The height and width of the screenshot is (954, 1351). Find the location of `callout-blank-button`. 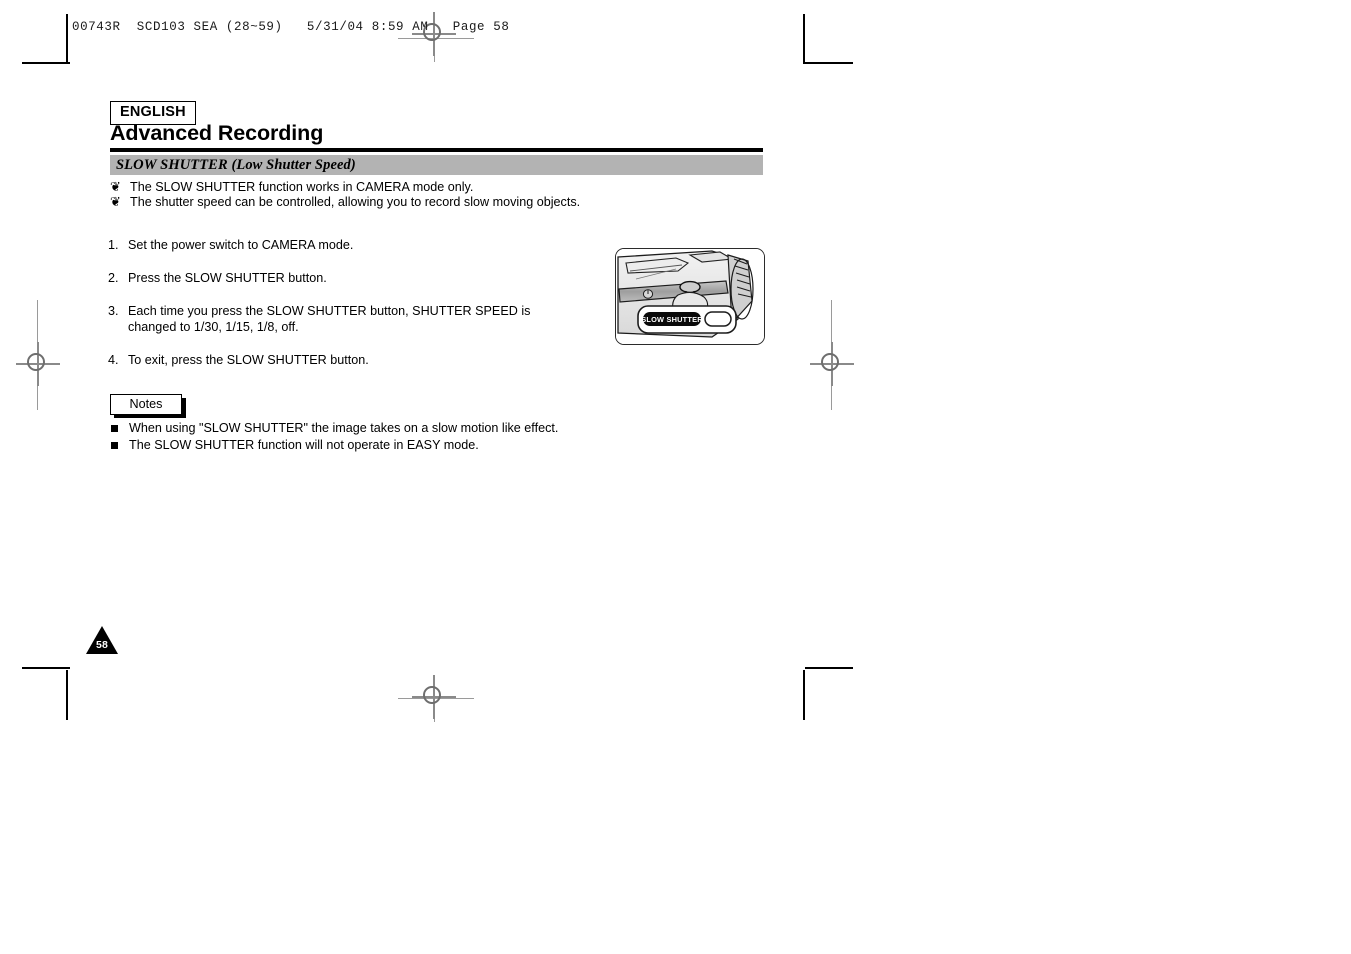

callout-blank-button is located at coordinates (718, 319).